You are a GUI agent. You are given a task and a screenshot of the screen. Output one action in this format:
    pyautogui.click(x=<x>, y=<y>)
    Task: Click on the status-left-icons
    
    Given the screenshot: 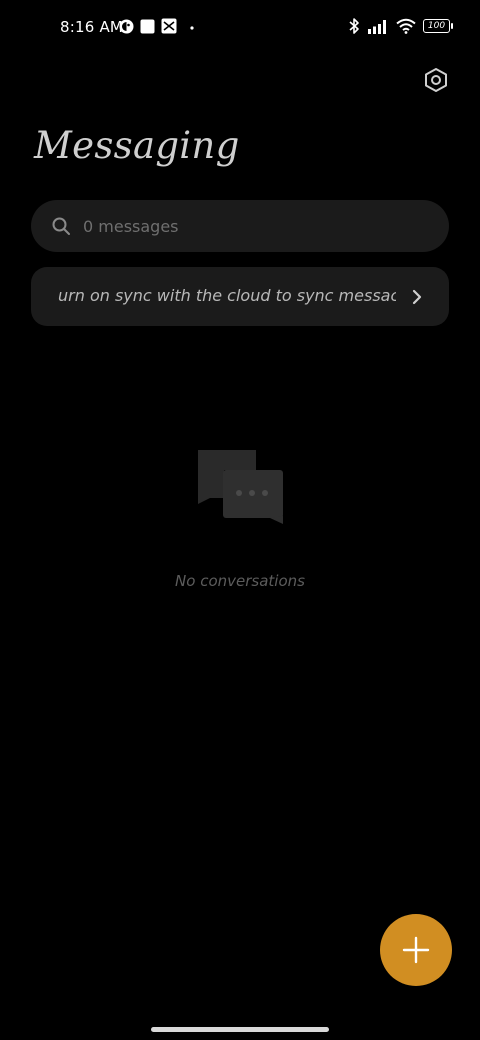 What is the action you would take?
    pyautogui.click(x=158, y=26)
    